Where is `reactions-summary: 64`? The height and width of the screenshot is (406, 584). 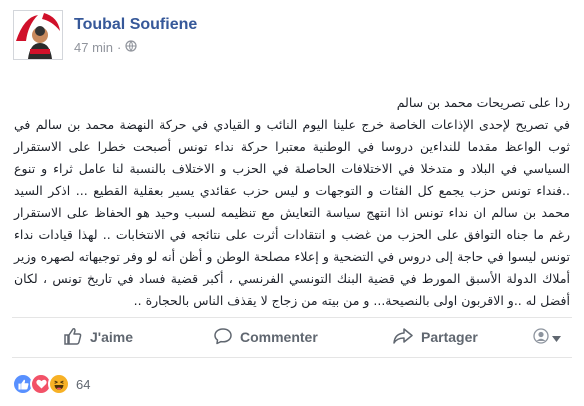
reactions-summary: 64 is located at coordinates (51, 384).